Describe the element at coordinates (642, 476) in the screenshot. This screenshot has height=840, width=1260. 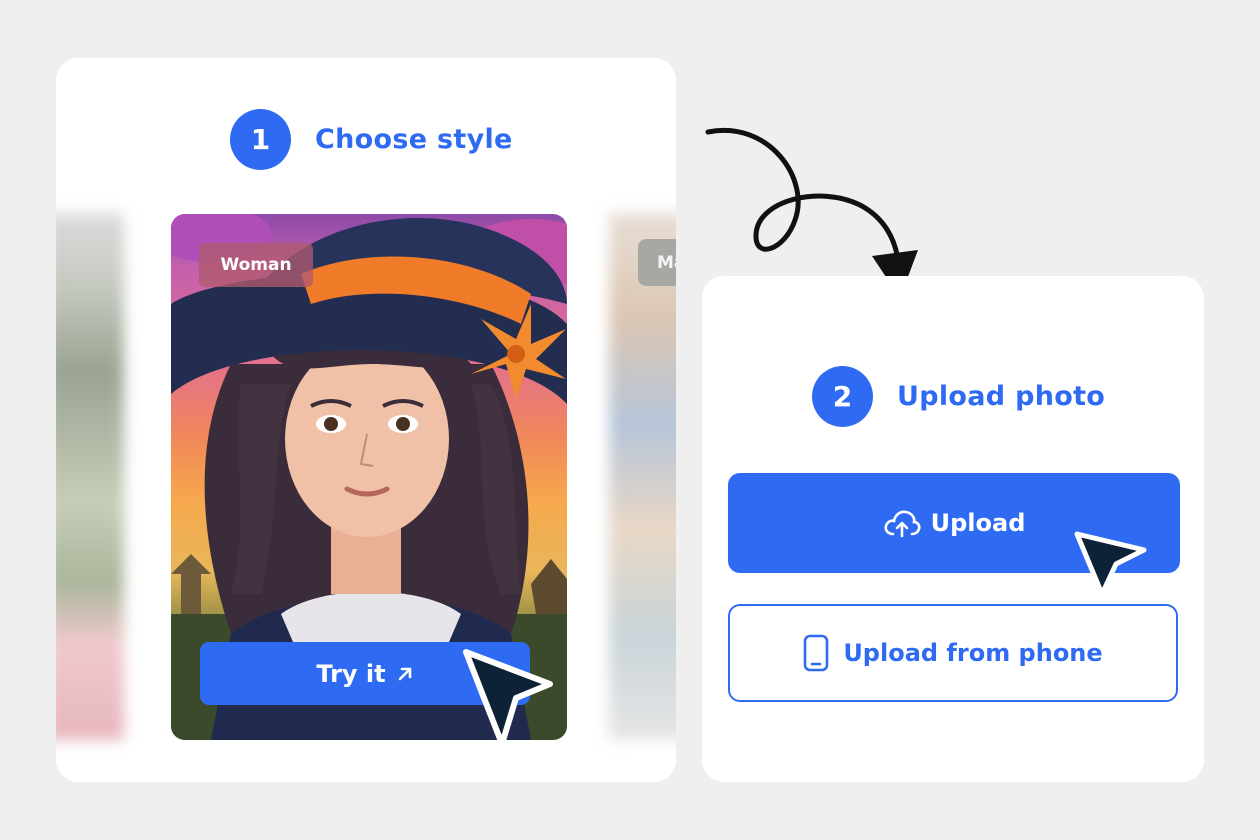
I see `style-card-next` at that location.